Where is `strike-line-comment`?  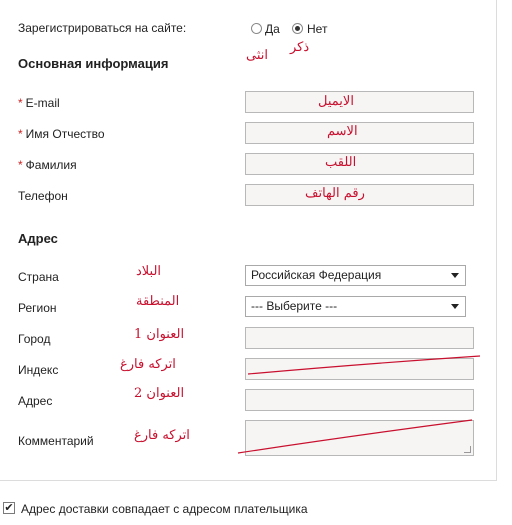
strike-line-comment is located at coordinates (355, 436).